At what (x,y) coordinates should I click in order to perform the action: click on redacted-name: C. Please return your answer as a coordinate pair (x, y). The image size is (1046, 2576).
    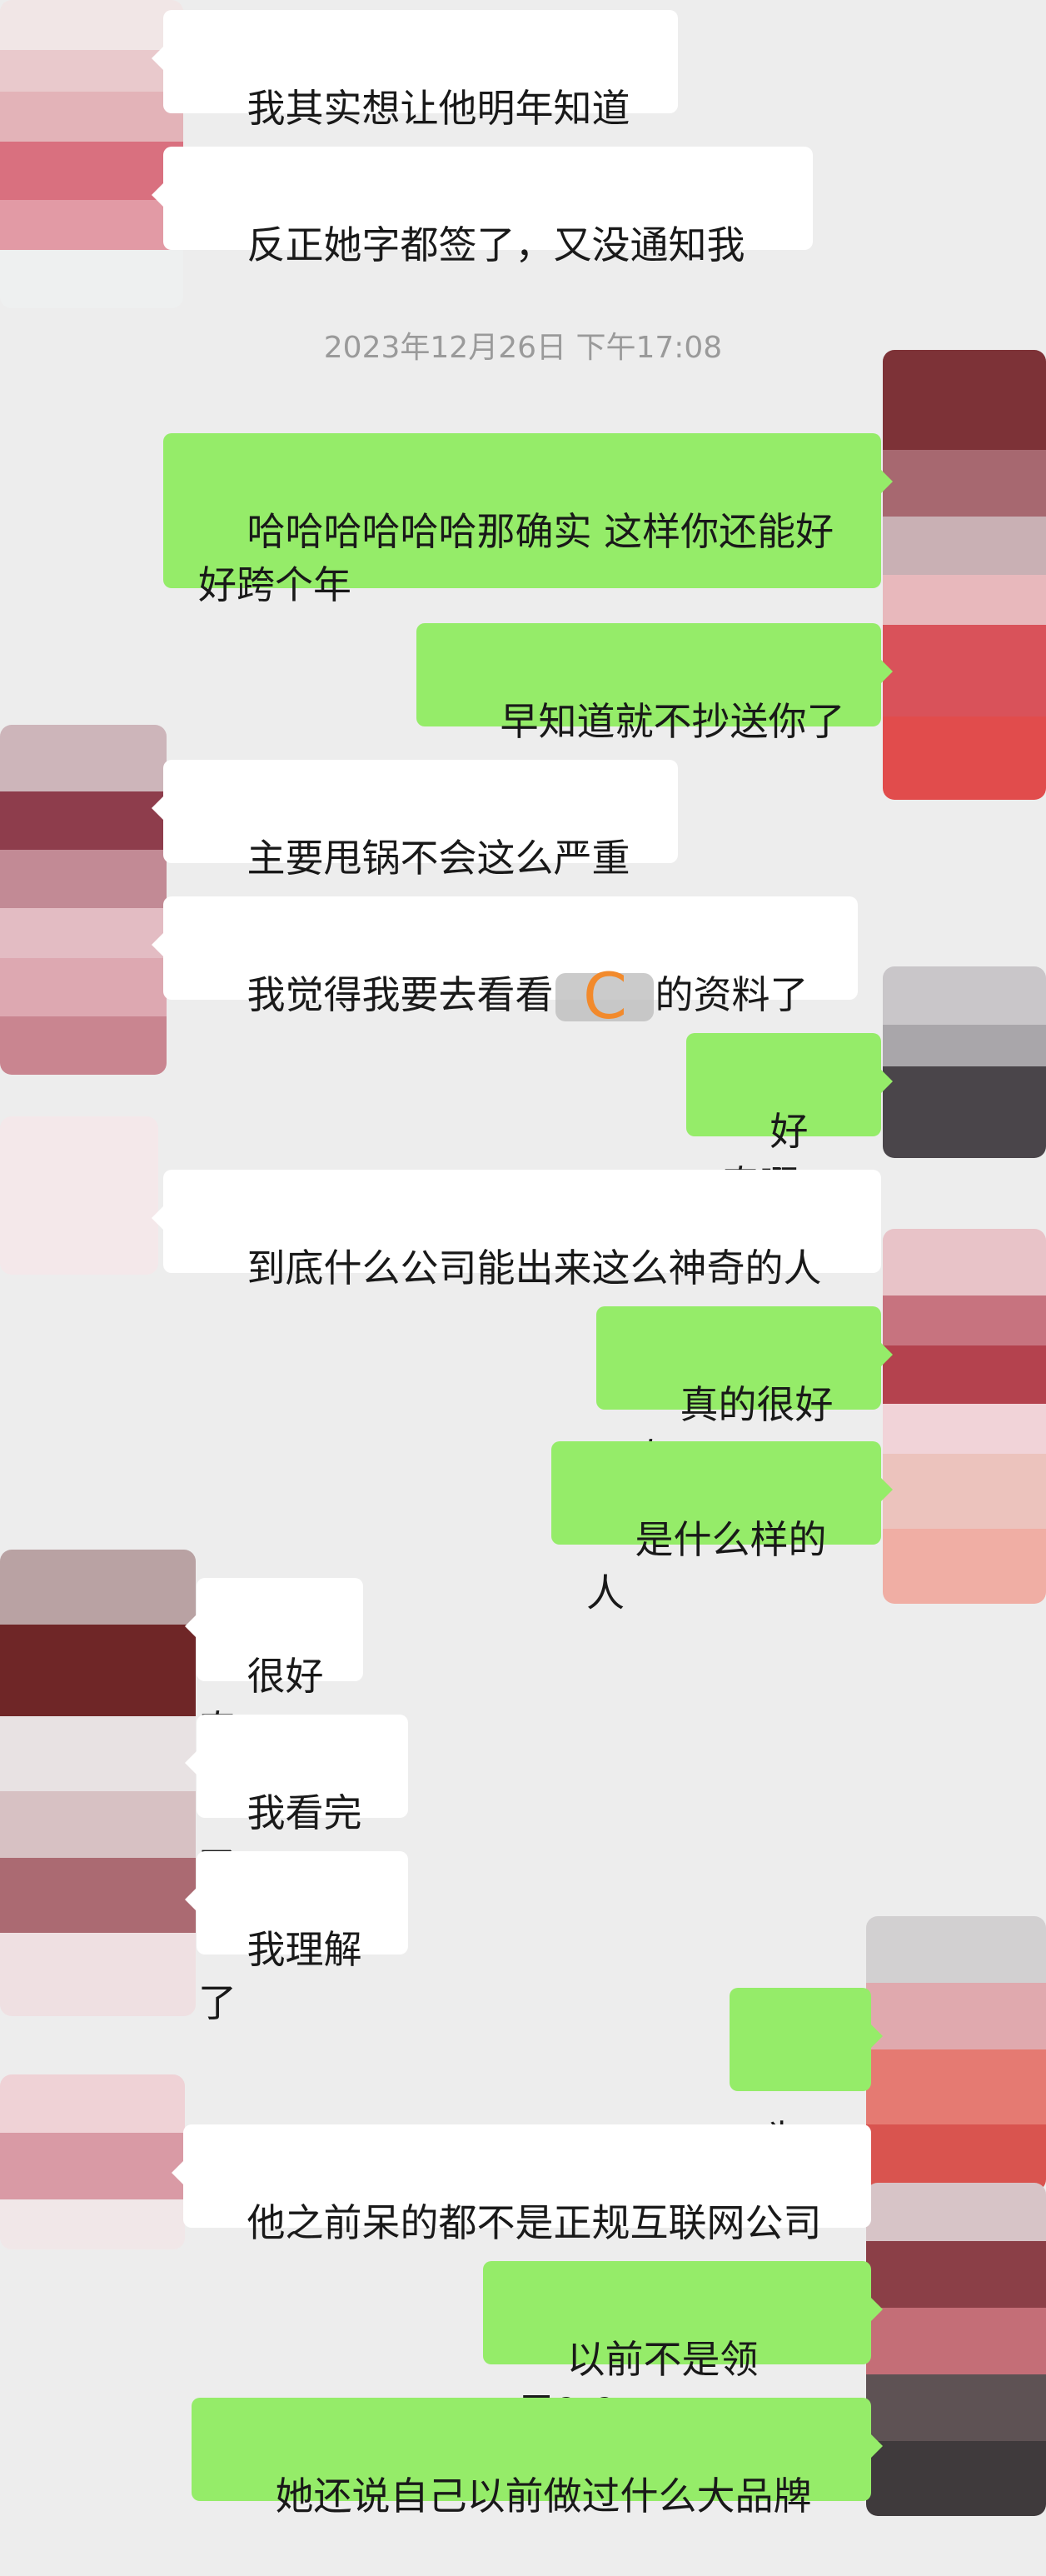
    Looking at the image, I should click on (604, 996).